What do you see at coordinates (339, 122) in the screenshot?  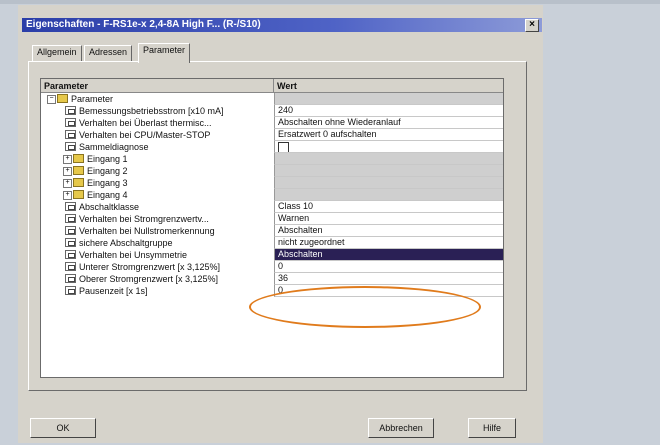 I see `value-text: Abschalten ohne Wiederanlauf` at bounding box center [339, 122].